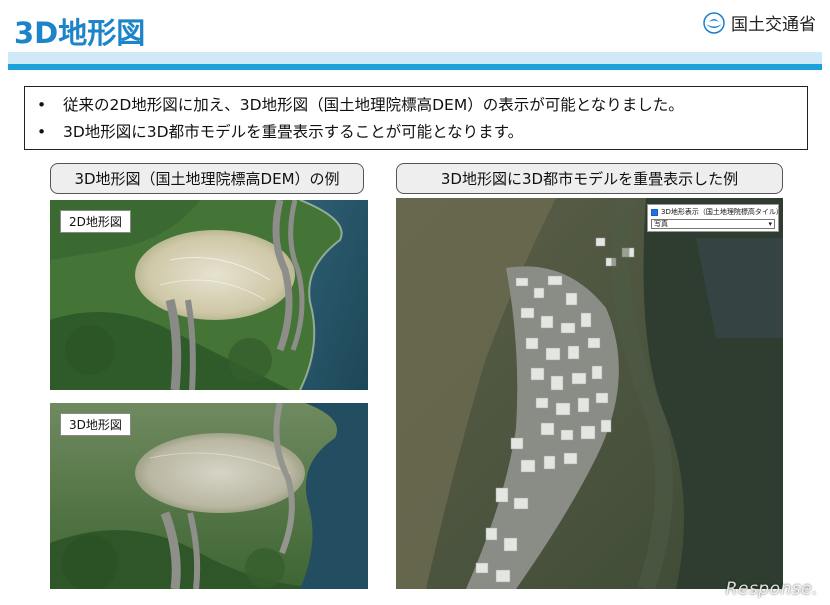 The image size is (830, 605). Describe the element at coordinates (209, 295) in the screenshot. I see `terrain-2d-image: 2D地形図` at that location.